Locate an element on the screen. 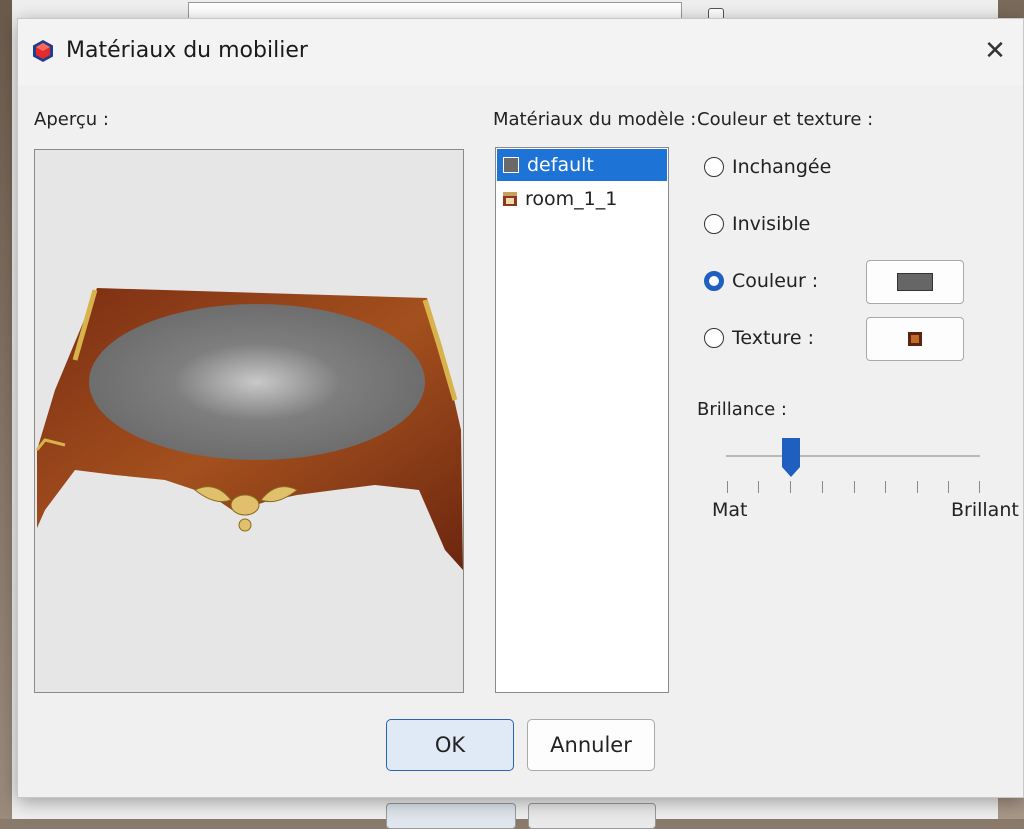  shininess-slider-track is located at coordinates (853, 456).